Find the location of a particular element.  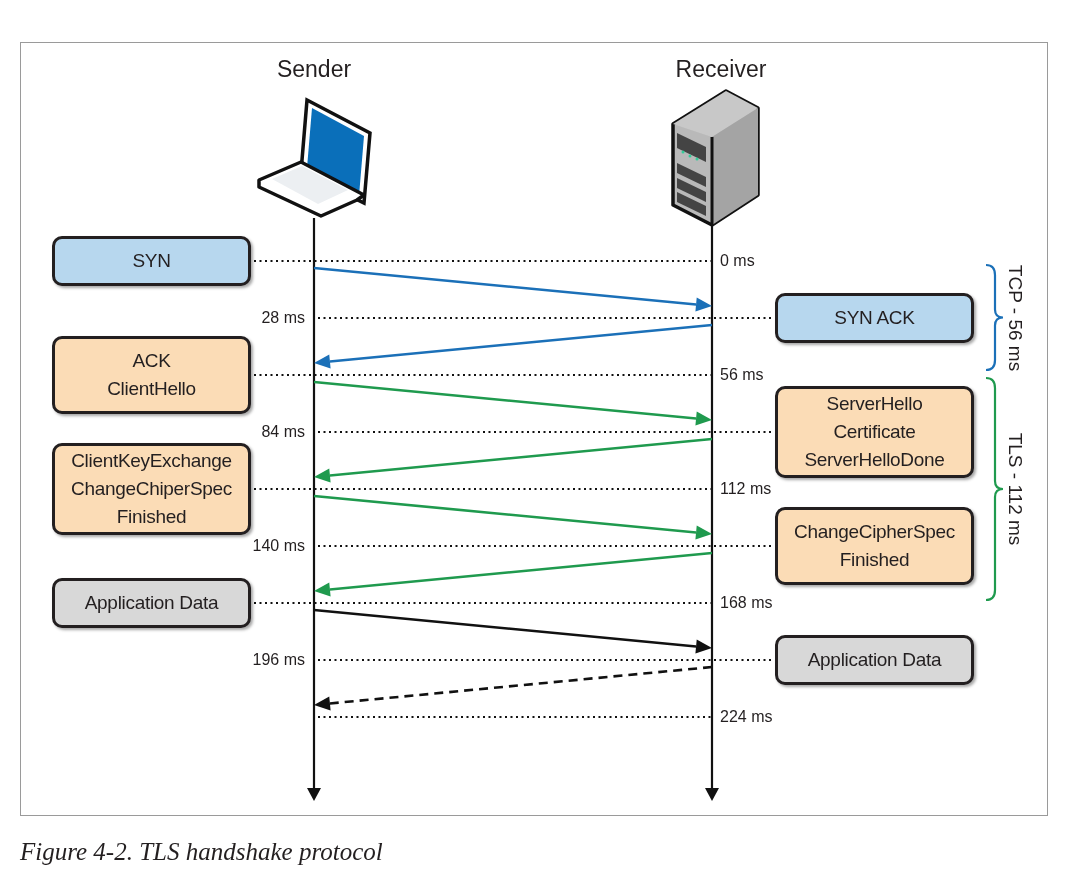

message-box: ACK ClientHello is located at coordinates (151, 375).